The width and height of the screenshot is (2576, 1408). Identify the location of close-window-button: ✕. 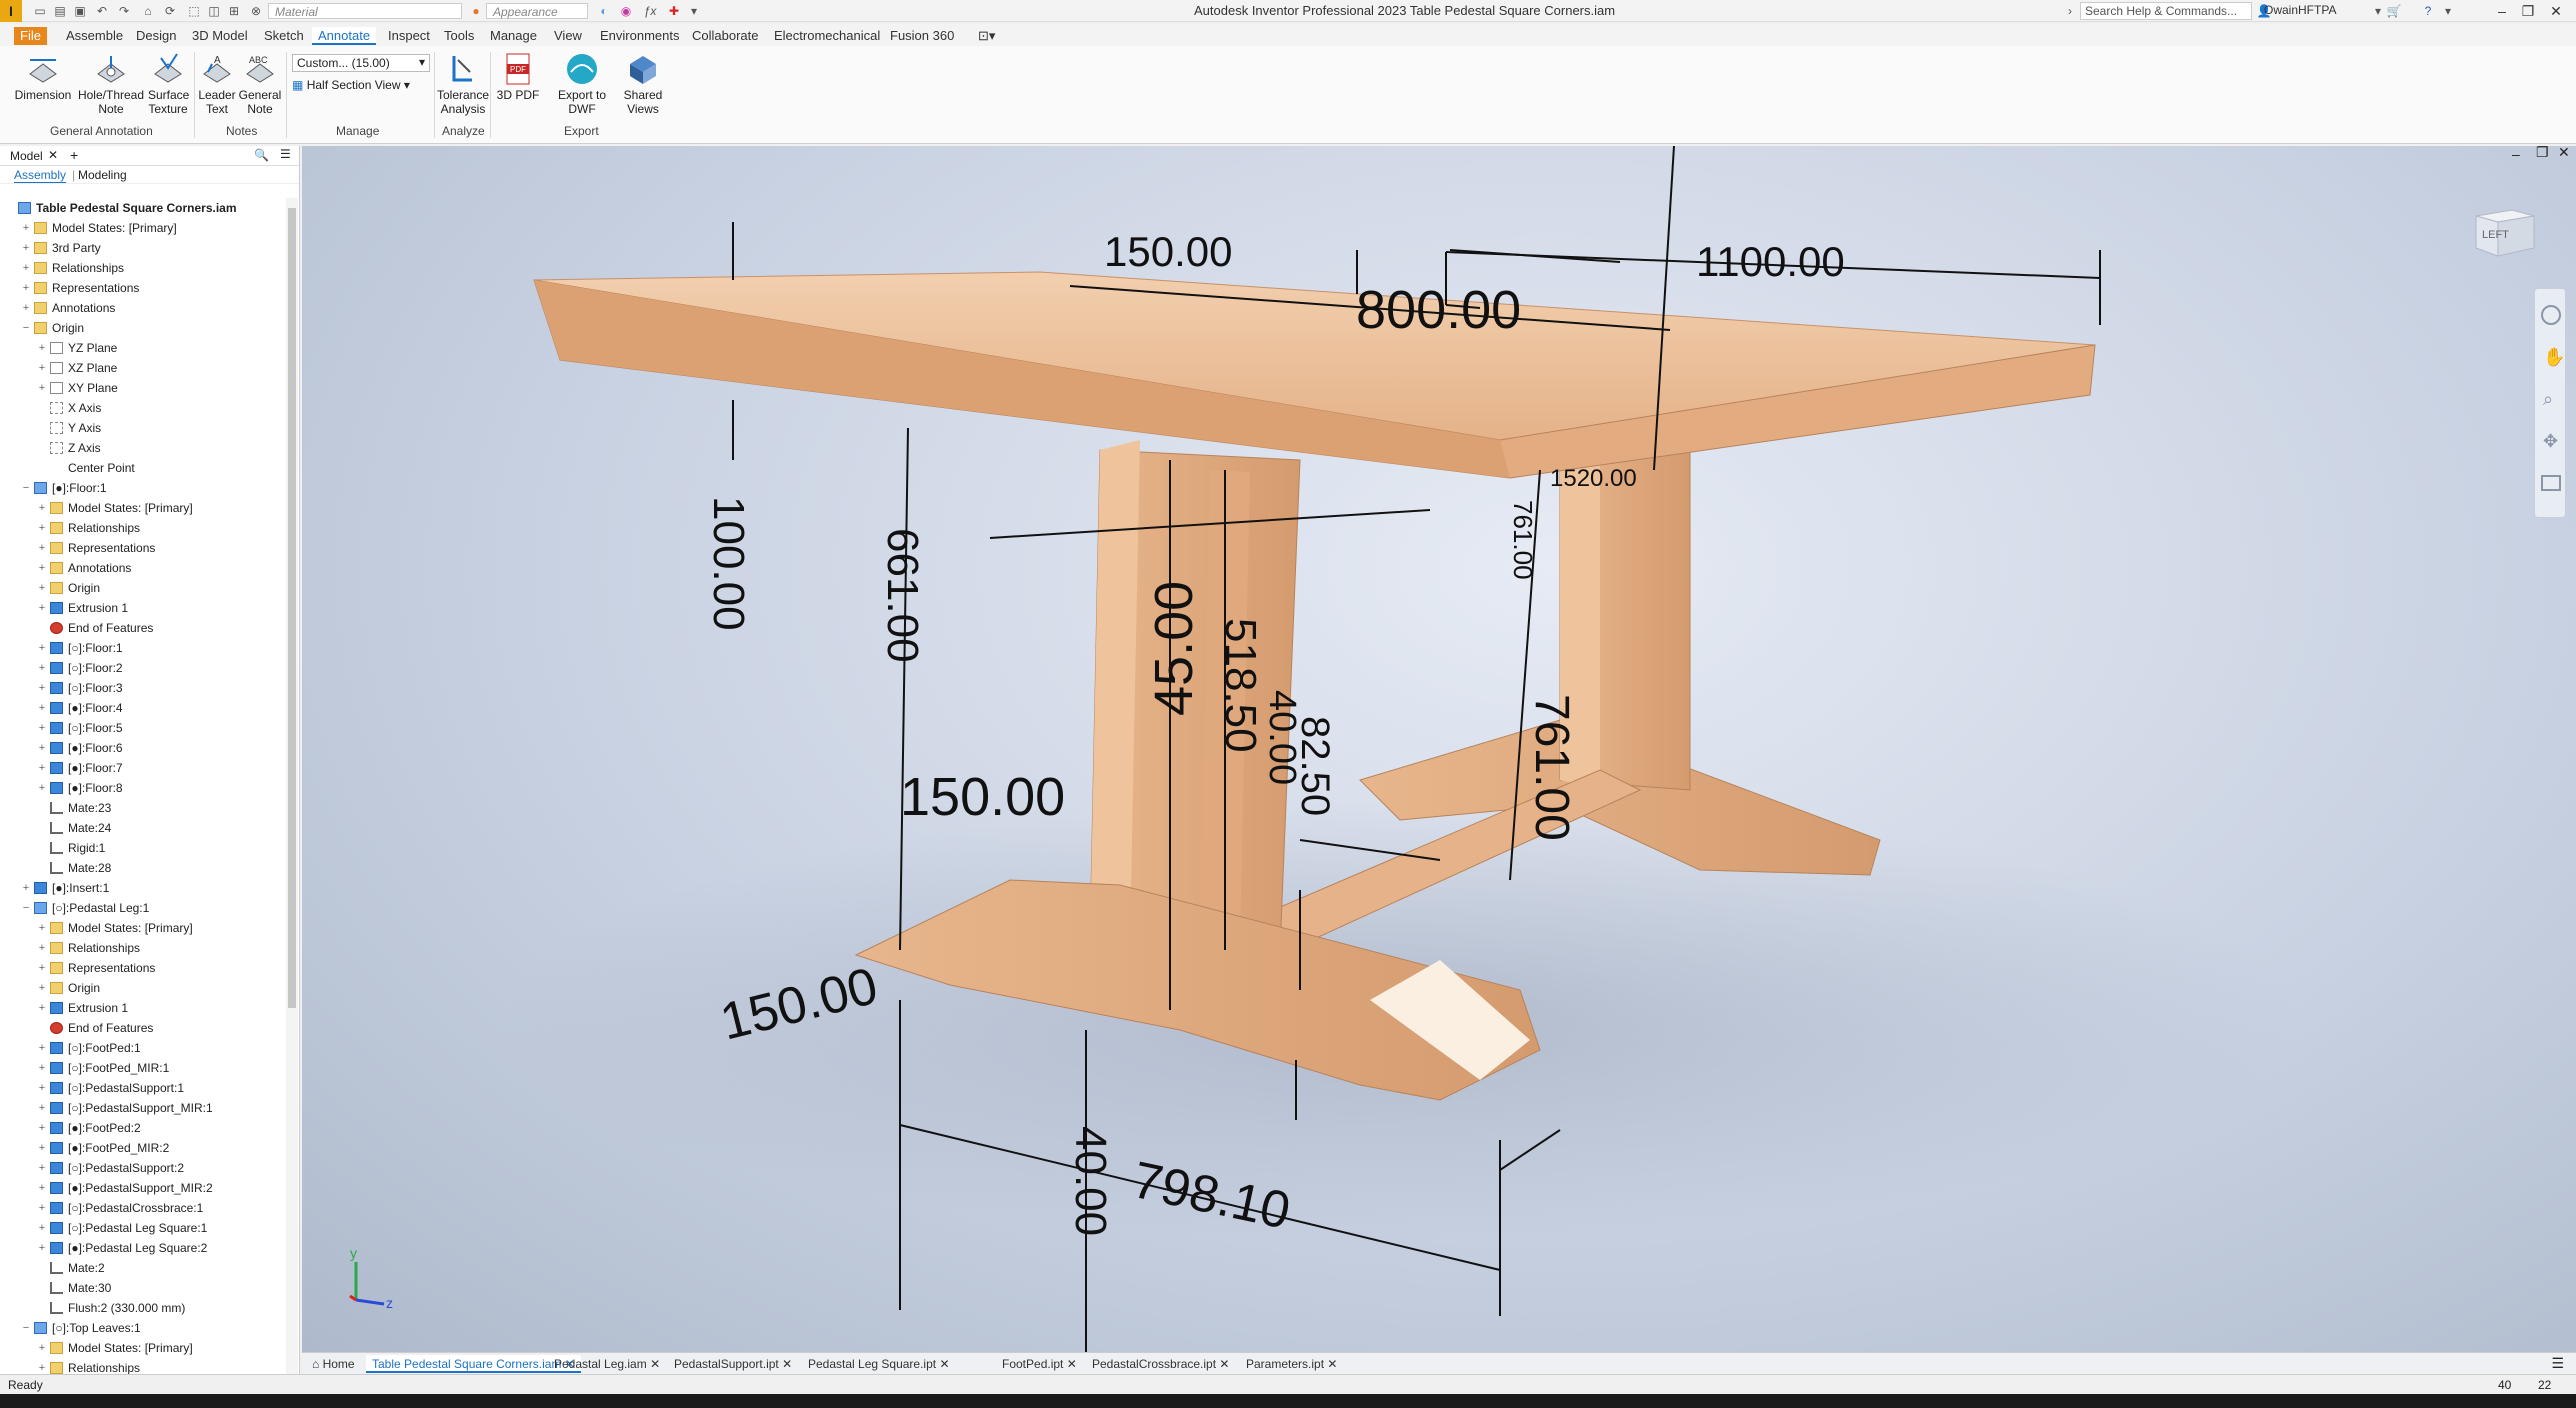
(2556, 11).